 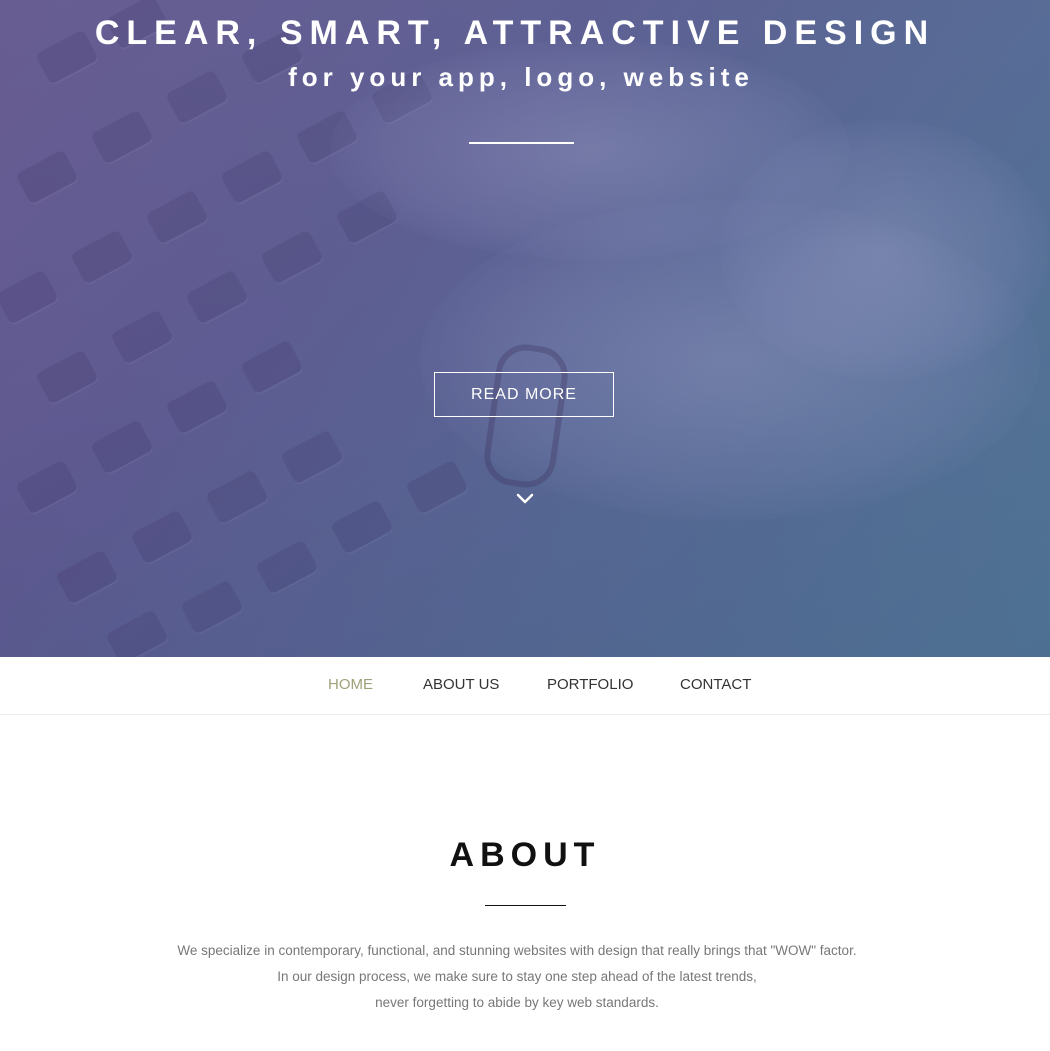 I want to click on nav-item-contact: CONTACT, so click(x=715, y=684).